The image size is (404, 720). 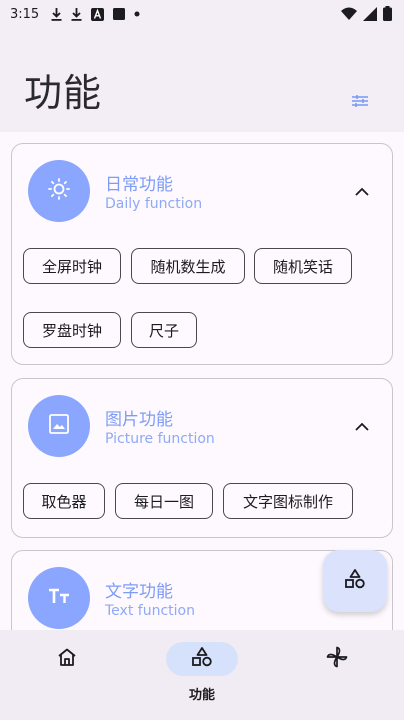 What do you see at coordinates (119, 14) in the screenshot?
I see `square-icon` at bounding box center [119, 14].